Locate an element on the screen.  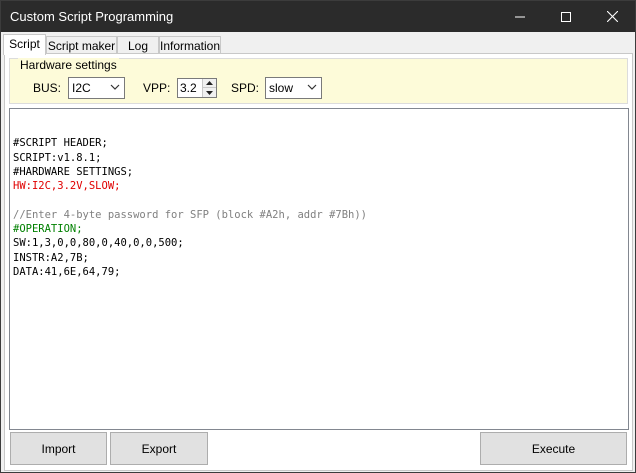
script-line: #SCRIPT HEADER; is located at coordinates (60, 143).